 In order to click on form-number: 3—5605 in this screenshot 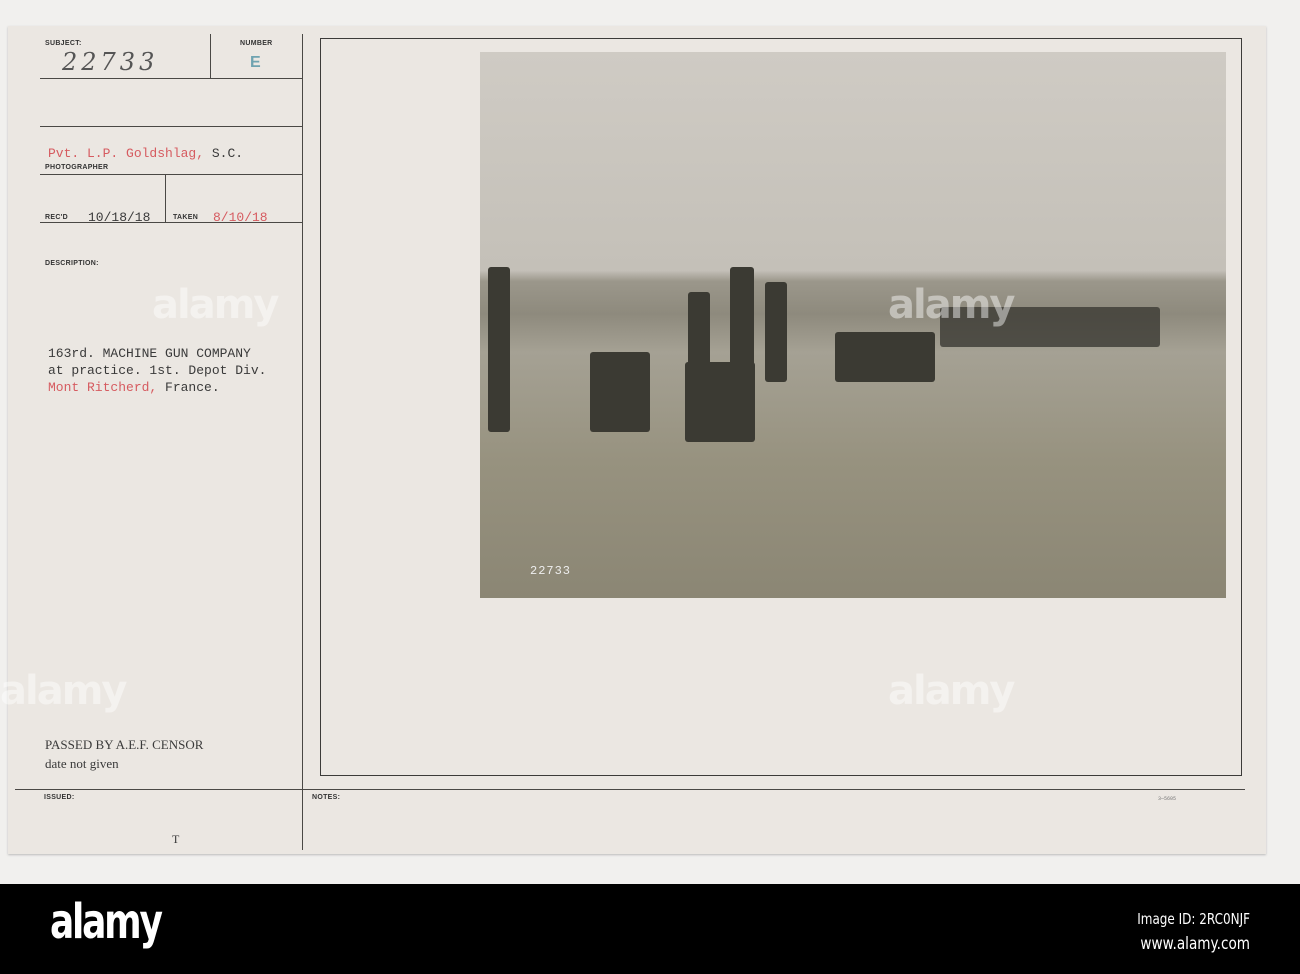, I will do `click(1167, 799)`.